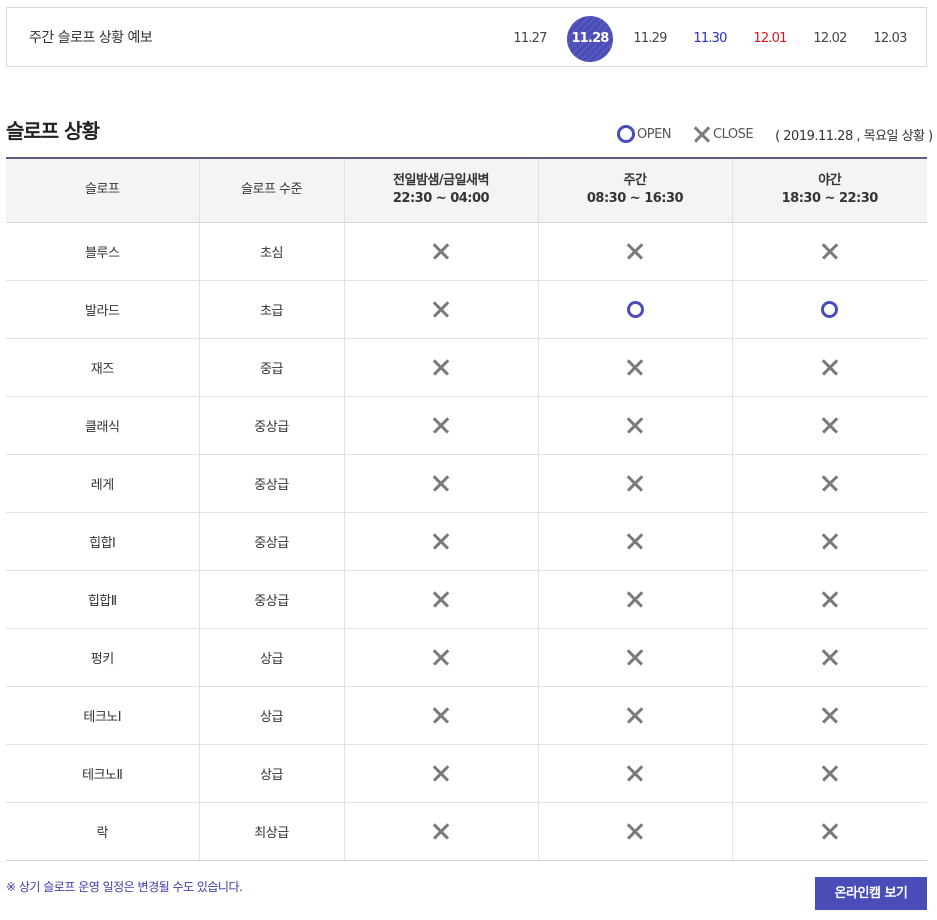 This screenshot has height=920, width=937. What do you see at coordinates (710, 39) in the screenshot?
I see `forecast-date-3: 11.30` at bounding box center [710, 39].